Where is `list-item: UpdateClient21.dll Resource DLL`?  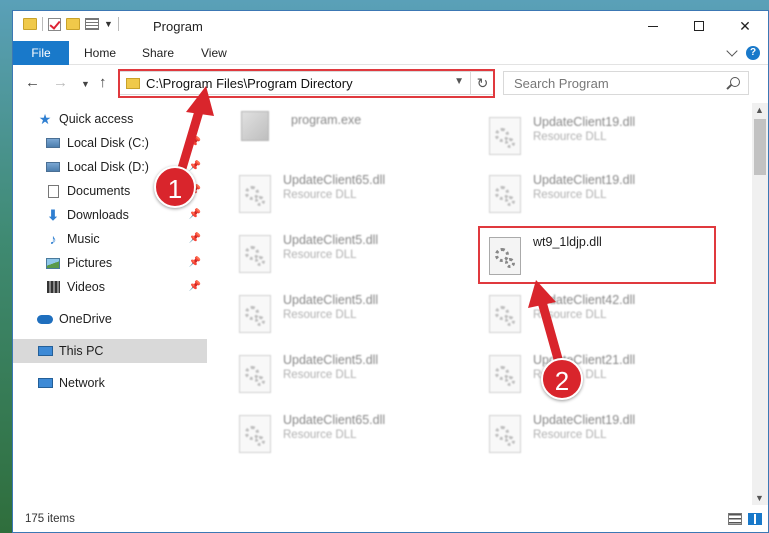 list-item: UpdateClient21.dll Resource DLL is located at coordinates (596, 372).